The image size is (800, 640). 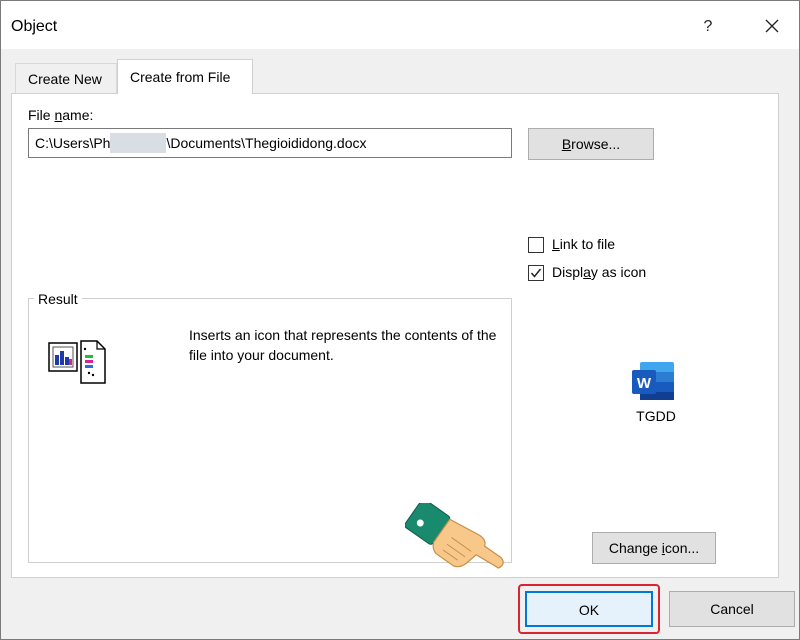 What do you see at coordinates (185, 76) in the screenshot?
I see `tab-create-from-file: Create from File` at bounding box center [185, 76].